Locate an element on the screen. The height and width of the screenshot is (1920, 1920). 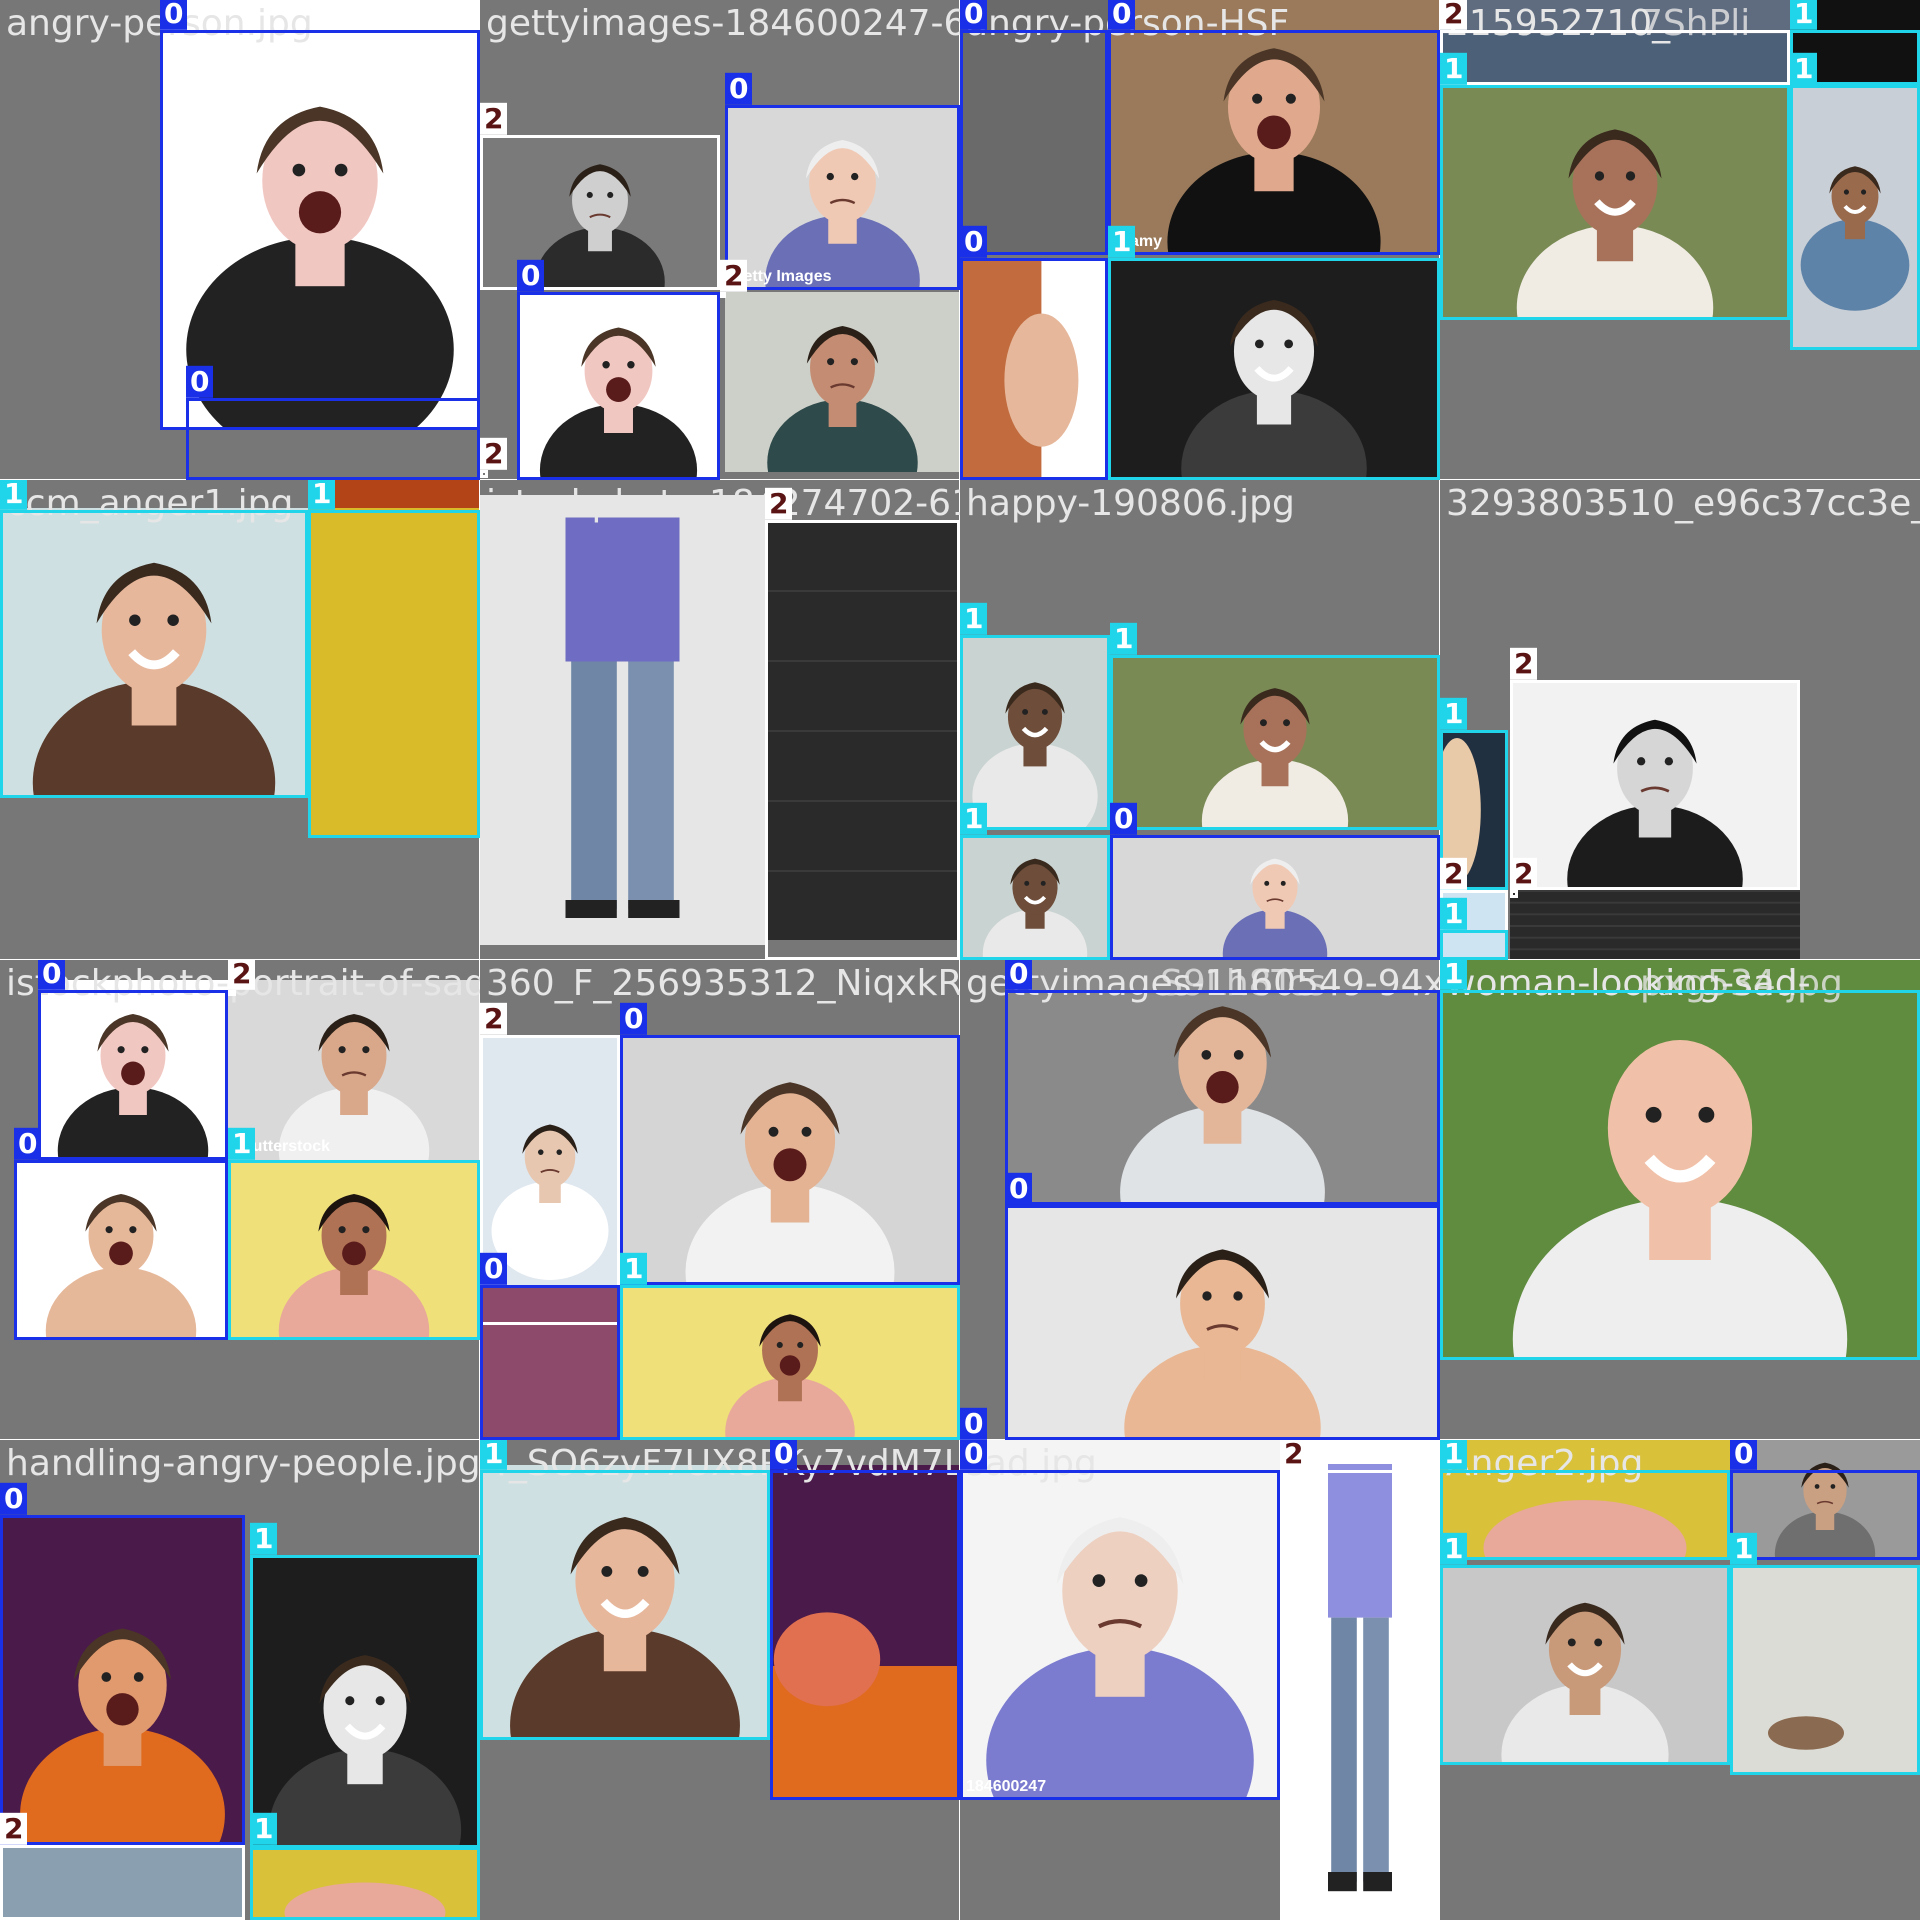
photo-sad-woman-window is located at coordinates (842, 382).